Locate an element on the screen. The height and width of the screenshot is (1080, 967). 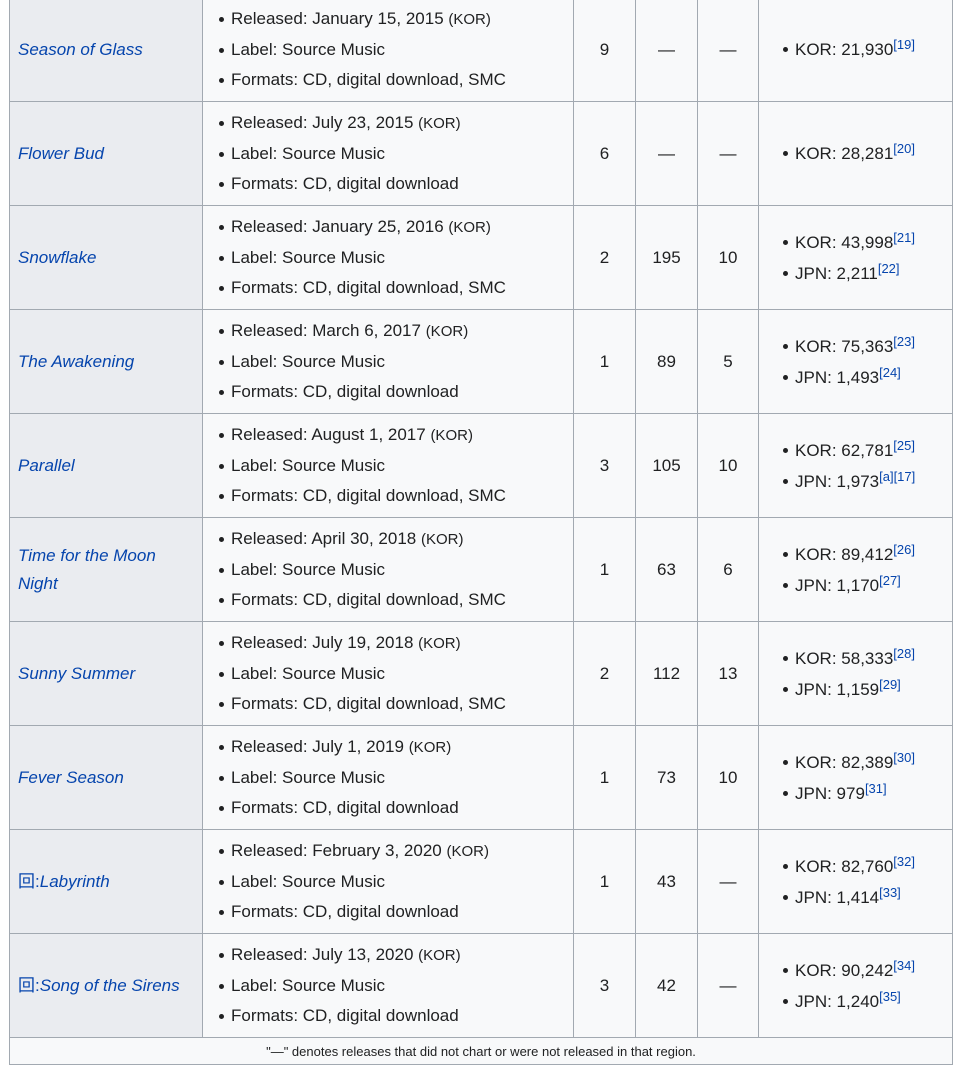
release-date-text: Released: July 19, 2018 is located at coordinates (322, 642).